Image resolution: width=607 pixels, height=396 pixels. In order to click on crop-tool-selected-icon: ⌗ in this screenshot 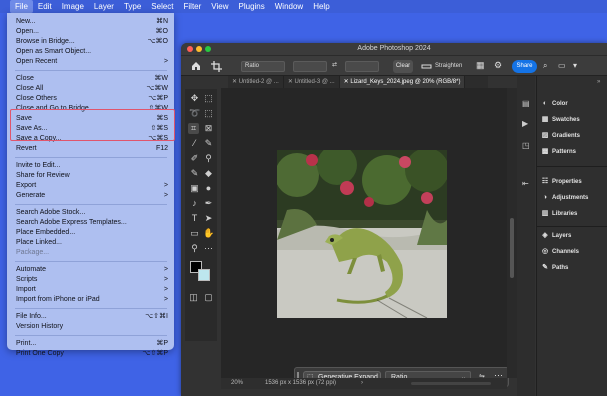, I will do `click(193, 128)`.